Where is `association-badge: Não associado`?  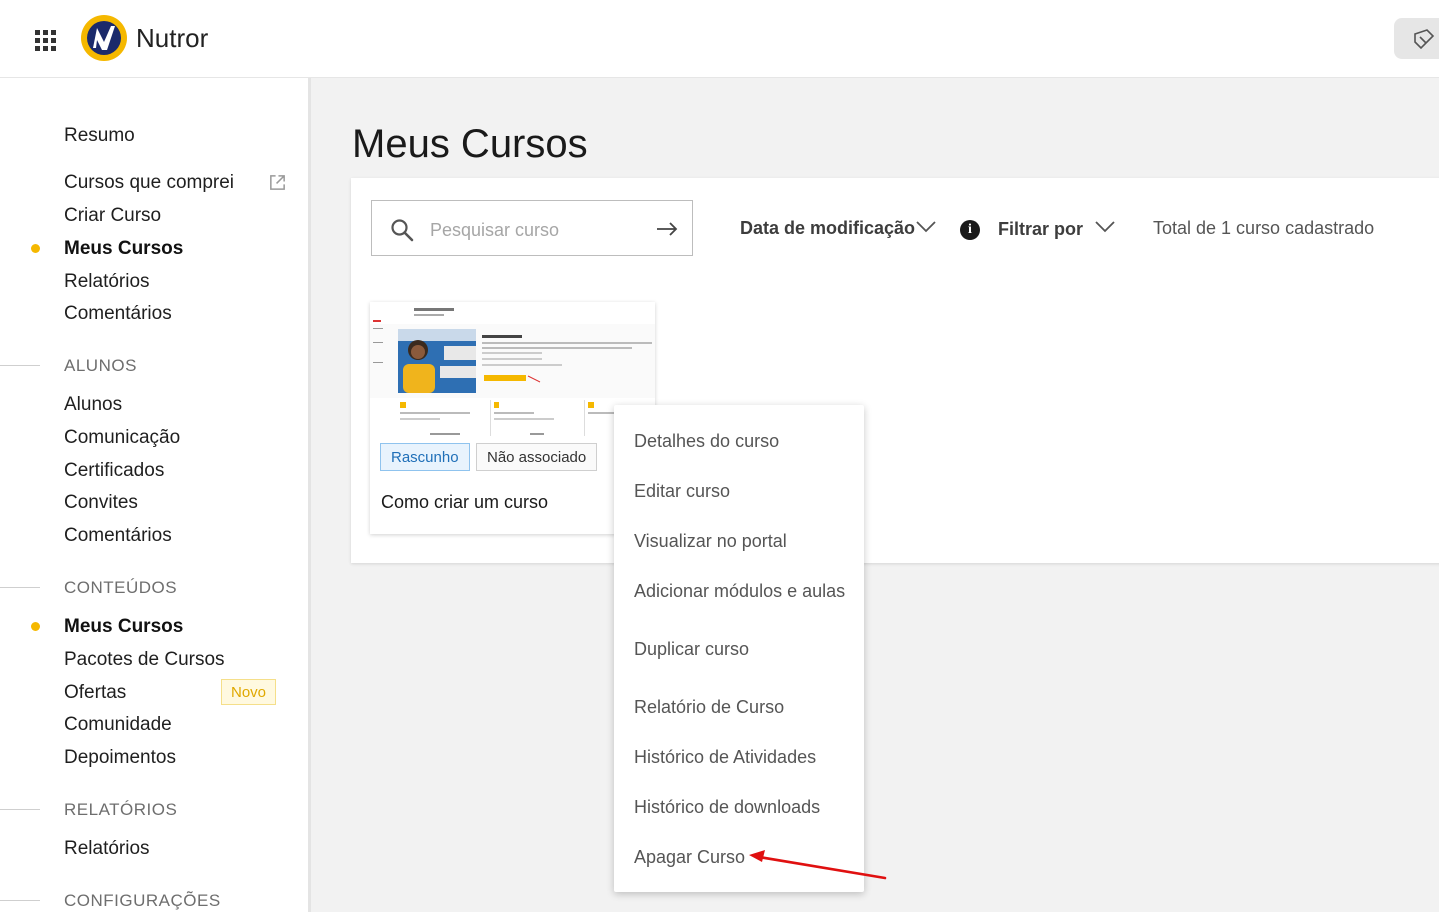
association-badge: Não associado is located at coordinates (537, 457).